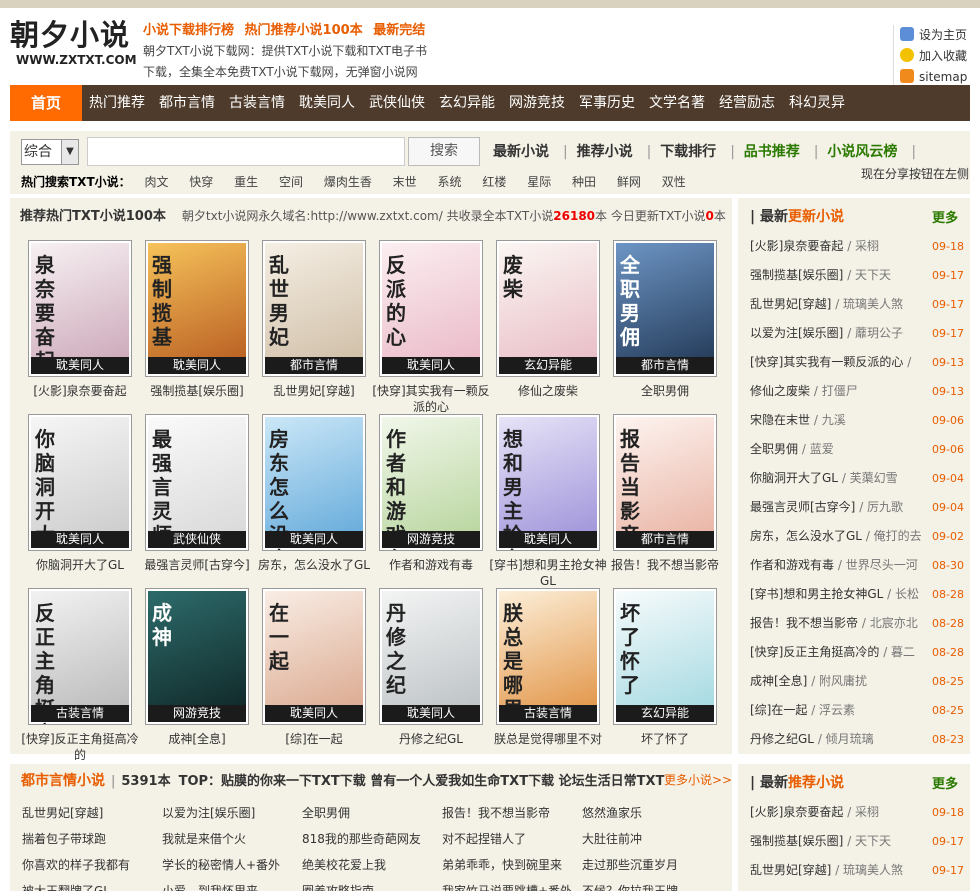  I want to click on list-item-book: [快穿]其实我有一颗反派的心, so click(826, 362).